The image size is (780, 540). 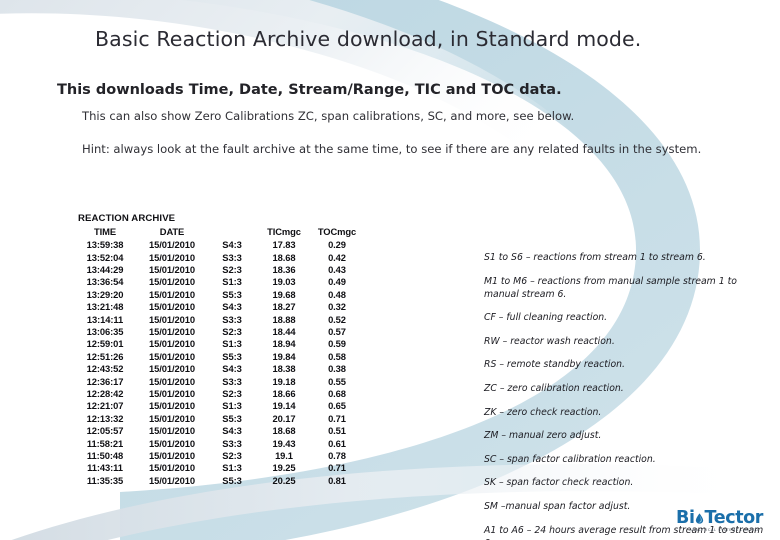 I want to click on column-header-stream, so click(x=232, y=232).